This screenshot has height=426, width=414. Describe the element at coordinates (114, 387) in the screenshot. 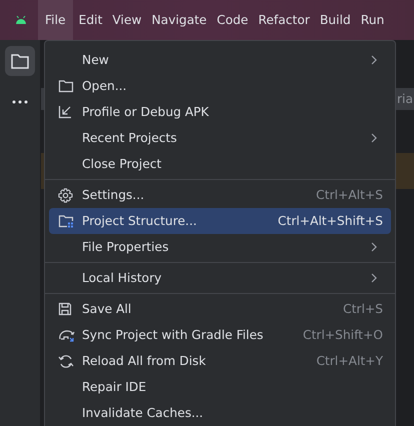

I see `menu-item-label: Repair IDE` at that location.